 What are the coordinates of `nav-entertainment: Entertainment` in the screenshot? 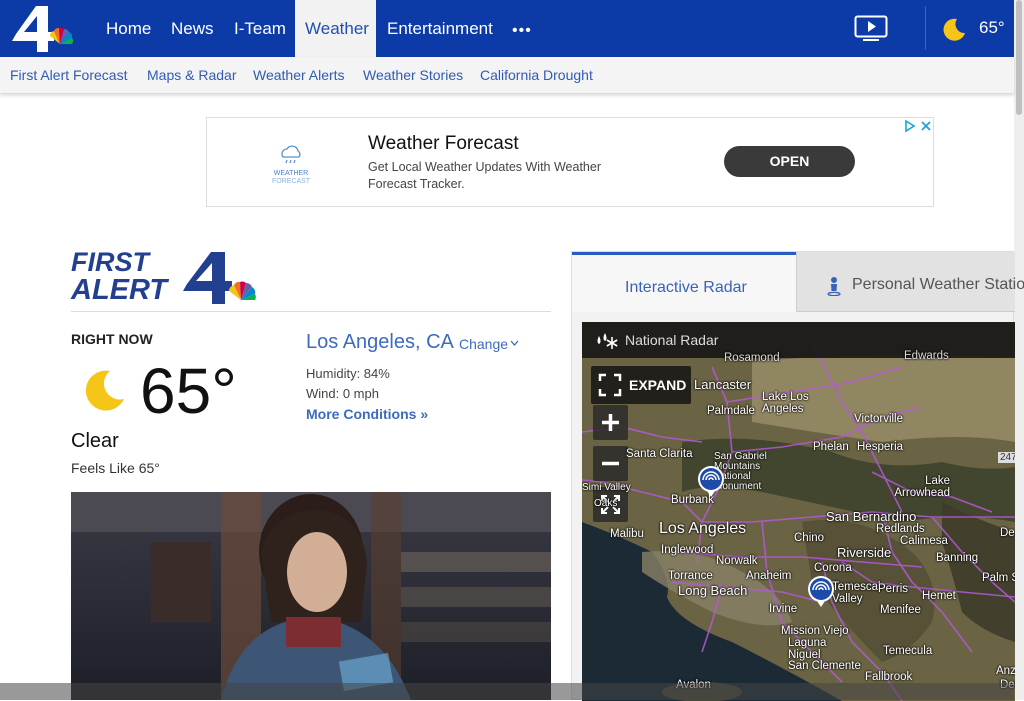 It's located at (440, 28).